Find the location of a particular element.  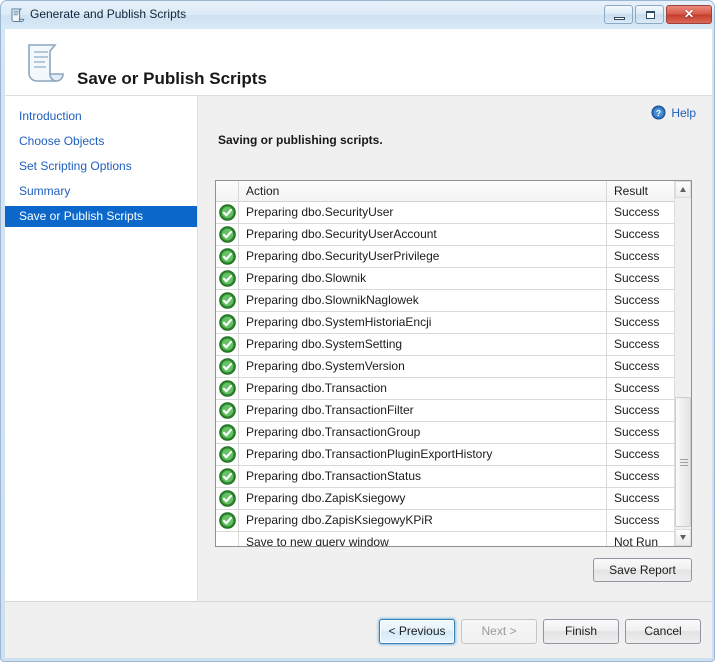

row-action-cell: Preparing dbo.SlownikNaglowek is located at coordinates (423, 300).